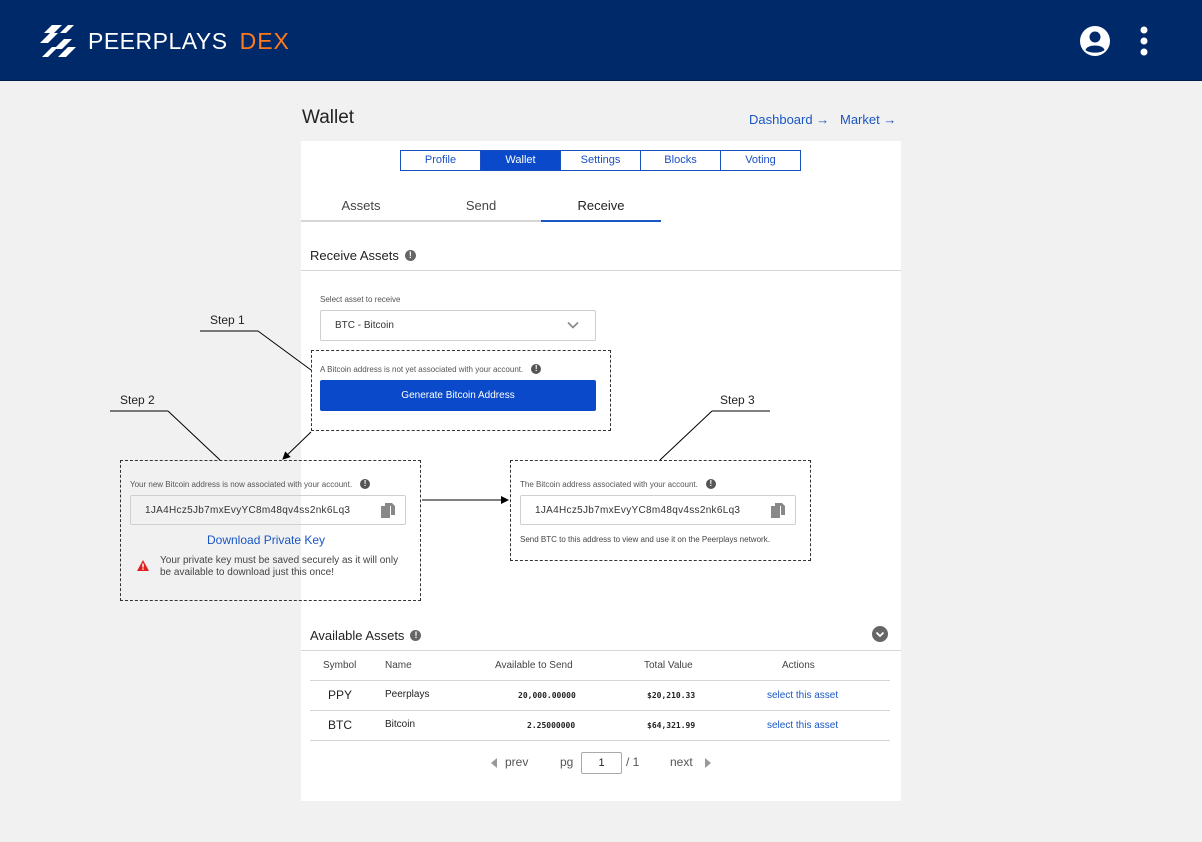  Describe the element at coordinates (58, 41) in the screenshot. I see `peerplays-logo-icon` at that location.